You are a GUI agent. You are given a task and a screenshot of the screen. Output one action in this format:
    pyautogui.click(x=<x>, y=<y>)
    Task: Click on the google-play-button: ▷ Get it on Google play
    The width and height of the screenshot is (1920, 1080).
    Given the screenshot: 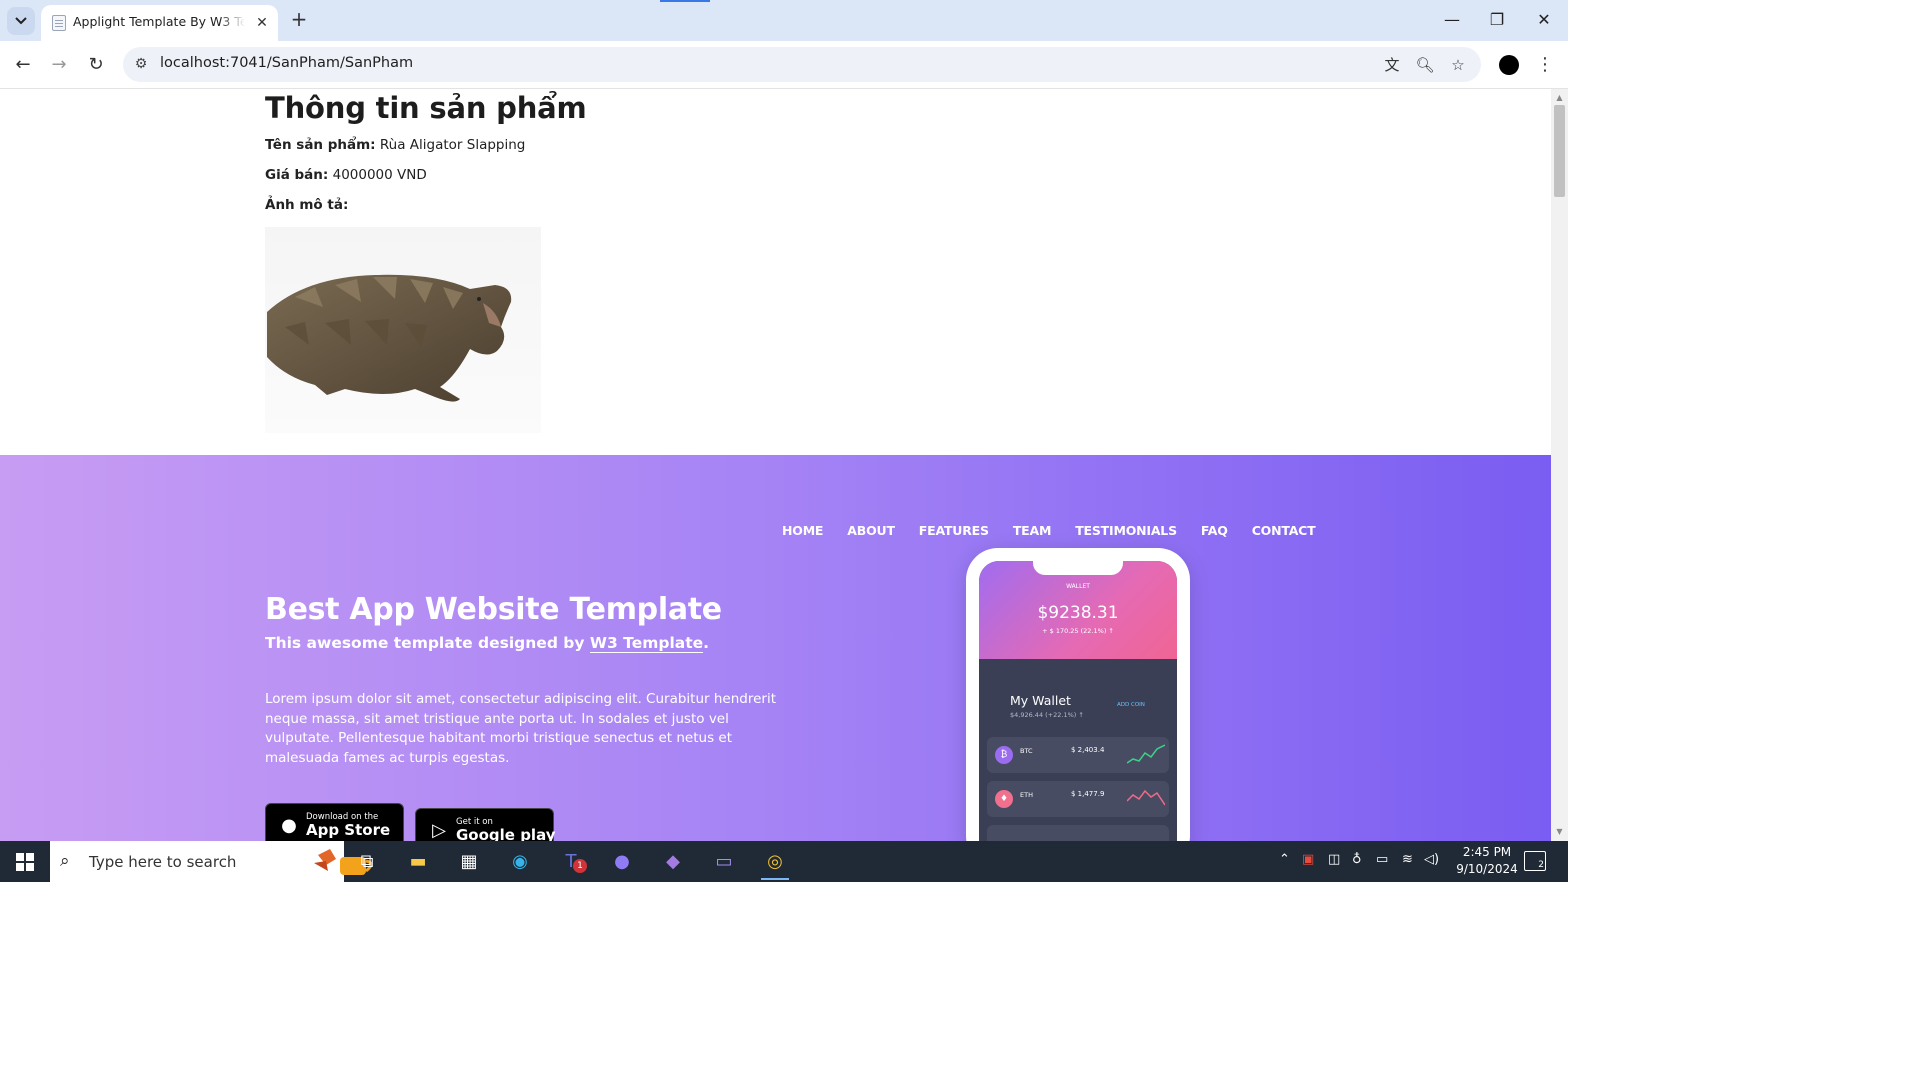 What is the action you would take?
    pyautogui.click(x=485, y=824)
    